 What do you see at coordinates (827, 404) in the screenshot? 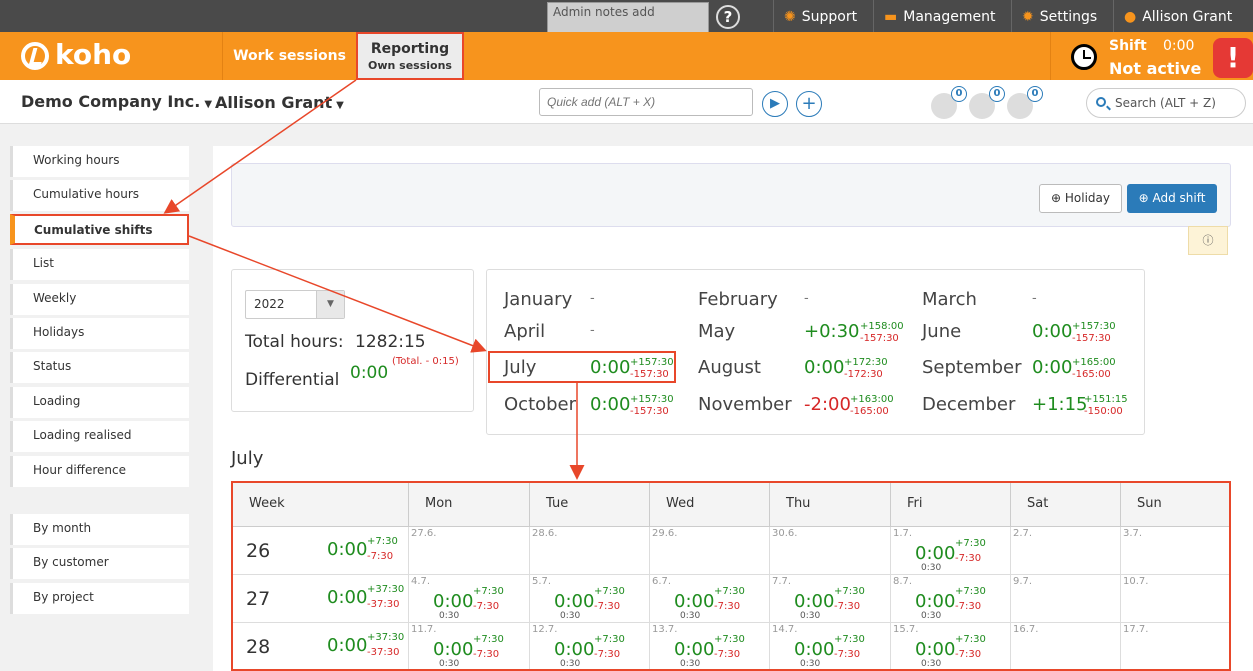
I see `month-value: -2:00` at bounding box center [827, 404].